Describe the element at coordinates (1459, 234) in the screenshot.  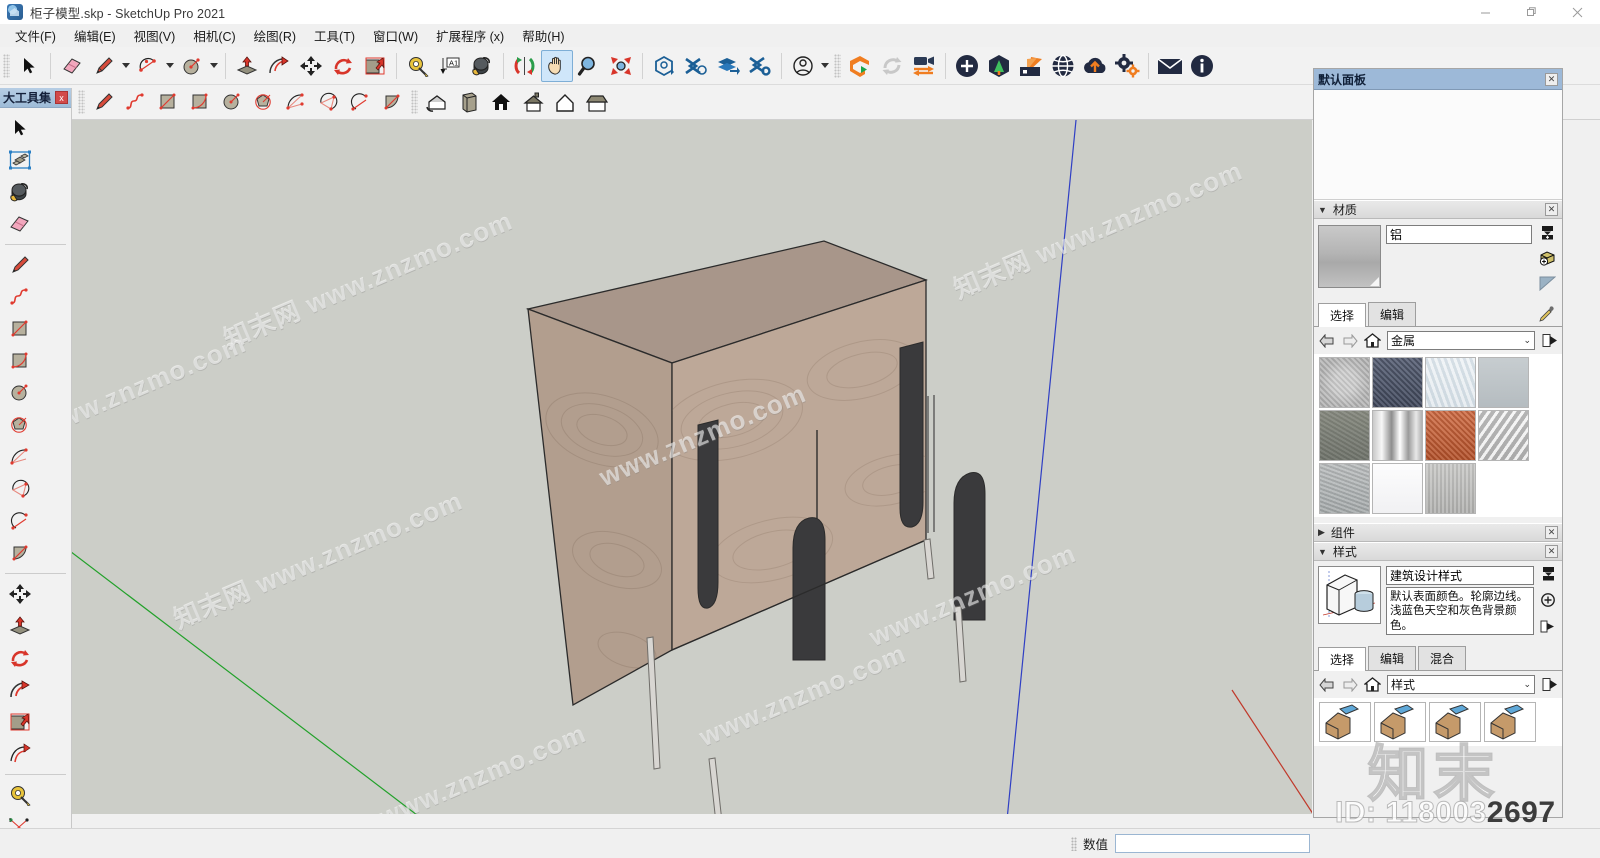
I see `material-name-input` at that location.